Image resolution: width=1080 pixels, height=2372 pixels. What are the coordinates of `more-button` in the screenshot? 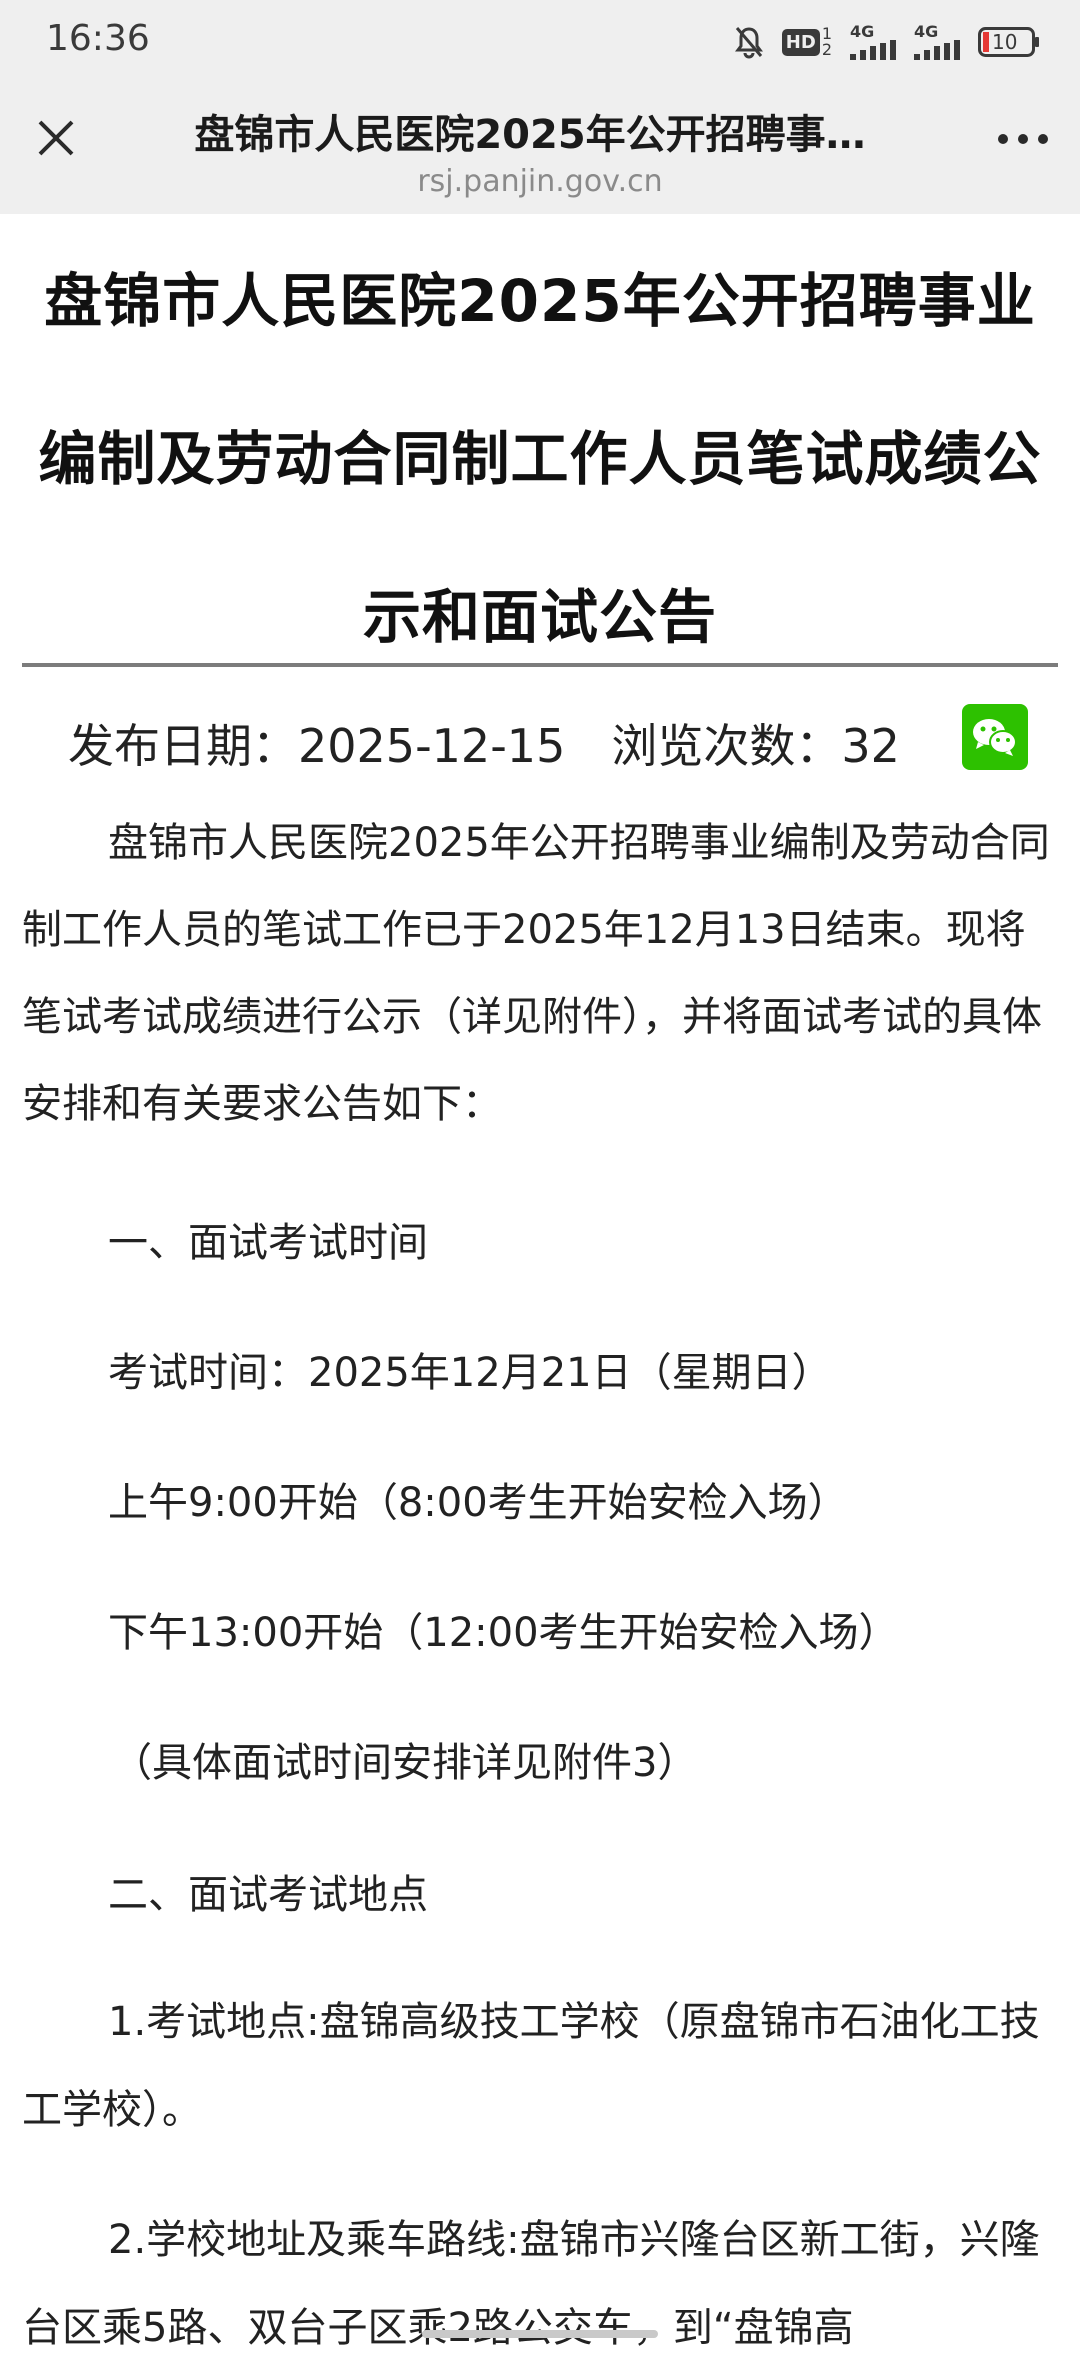 It's located at (1023, 139).